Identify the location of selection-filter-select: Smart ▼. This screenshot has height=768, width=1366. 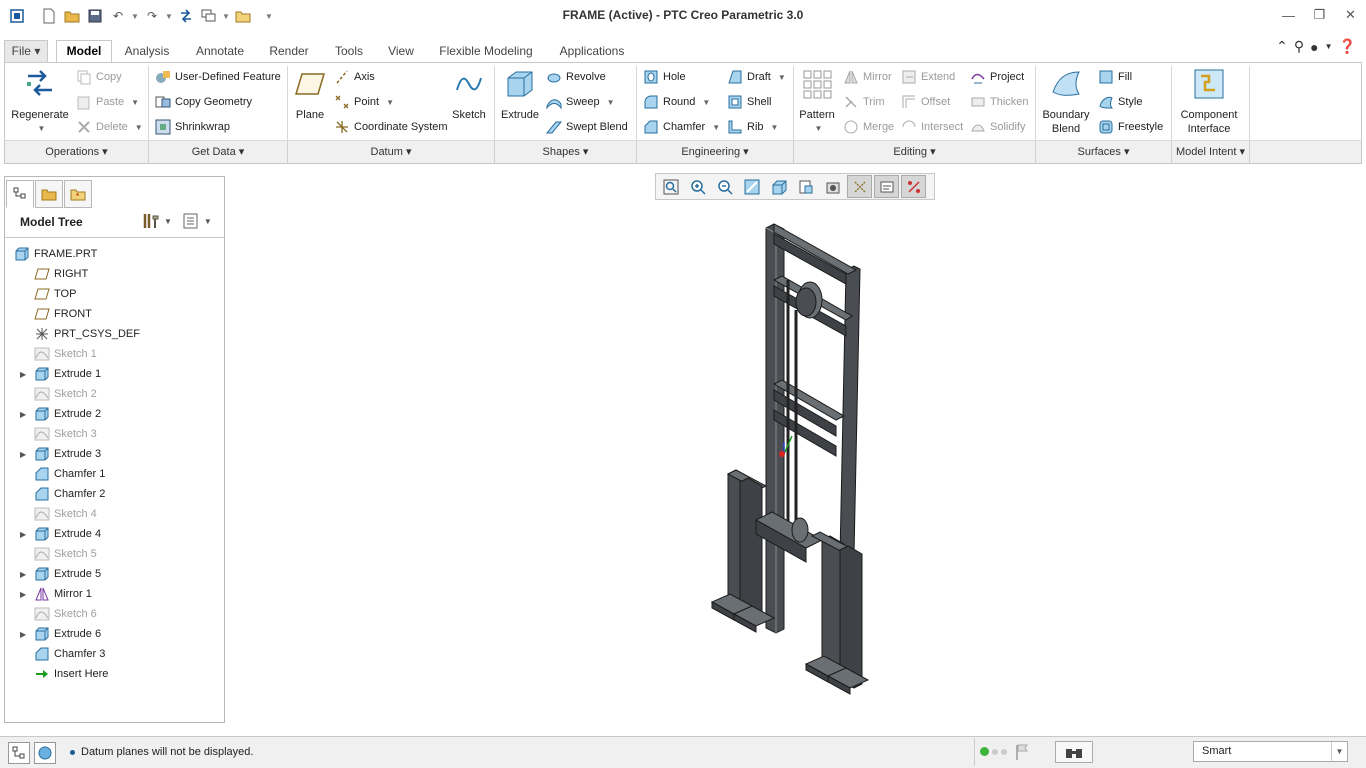
(1270, 751).